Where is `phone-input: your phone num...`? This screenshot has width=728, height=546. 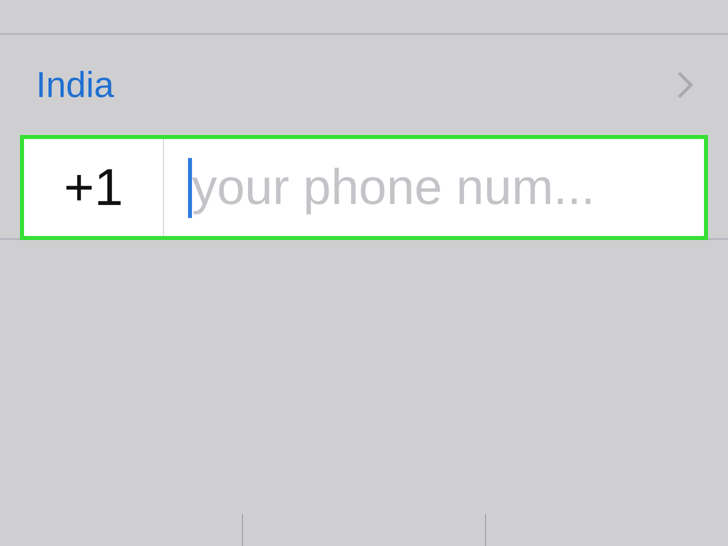 phone-input: your phone num... is located at coordinates (448, 187).